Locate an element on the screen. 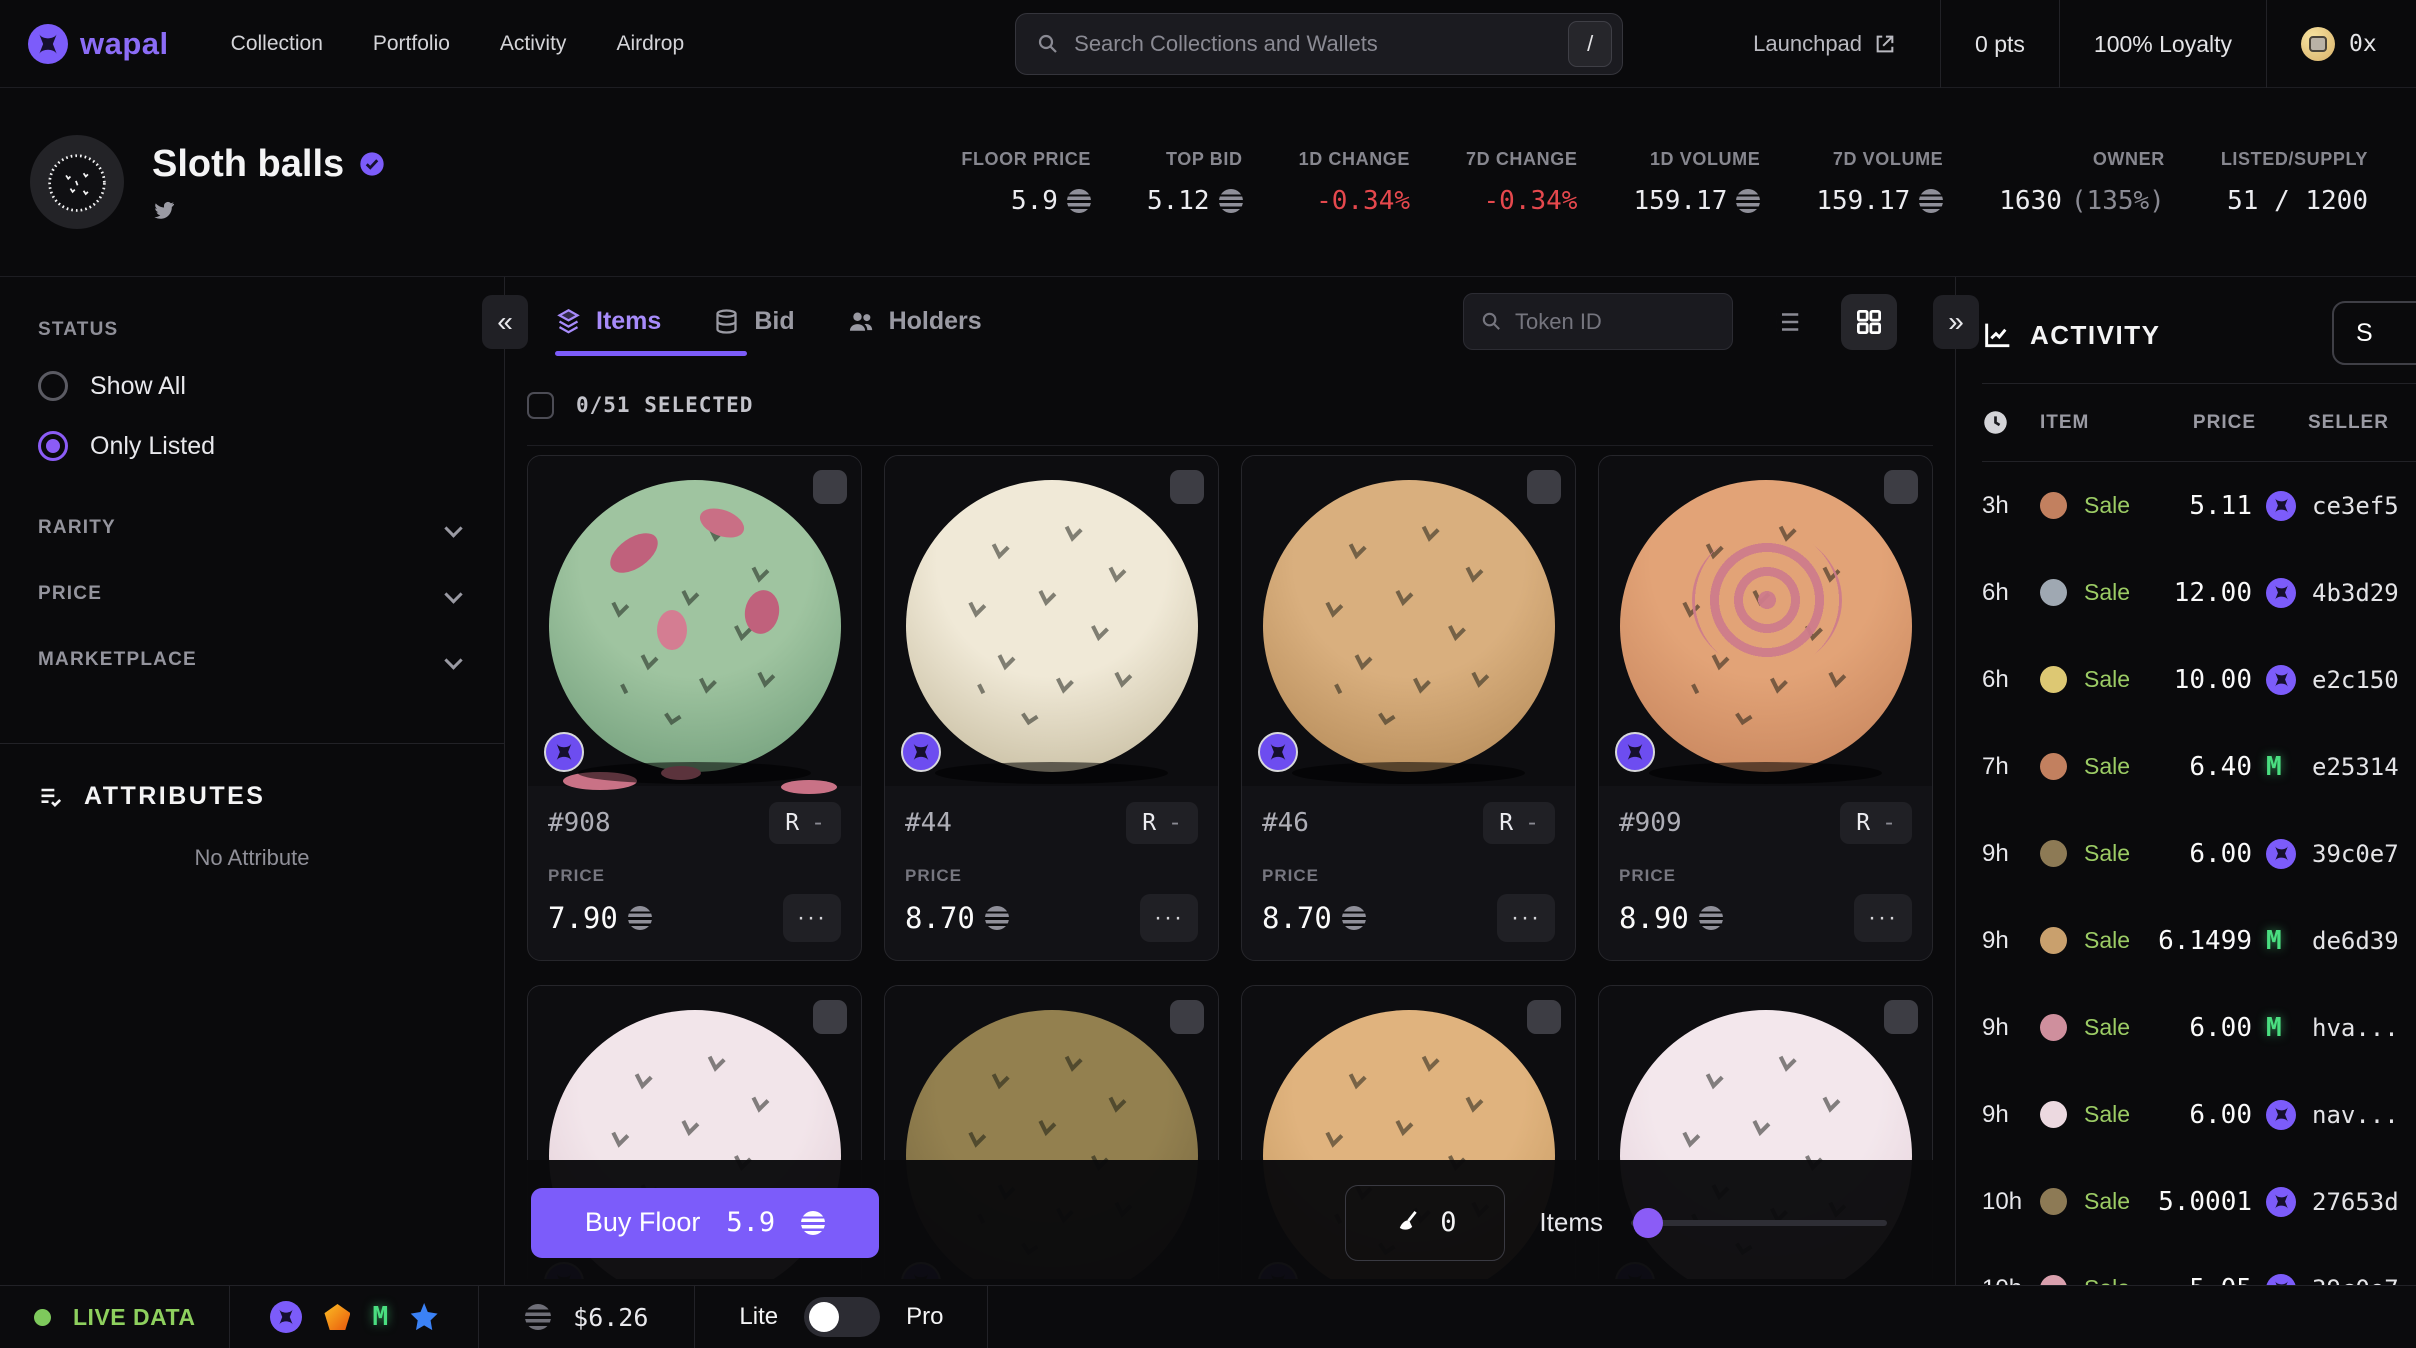 Image resolution: width=2416 pixels, height=1348 pixels. topaz-marketplace-icon is located at coordinates (337, 1317).